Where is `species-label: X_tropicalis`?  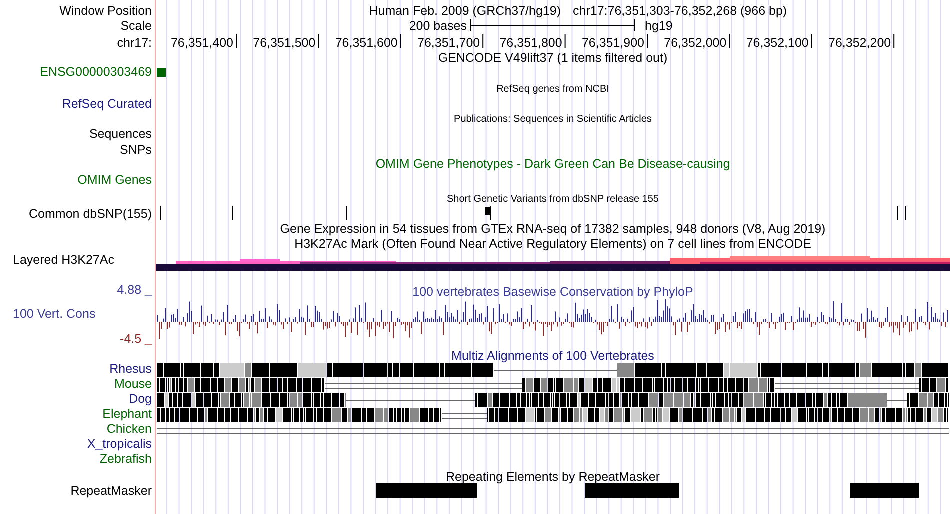 species-label: X_tropicalis is located at coordinates (119, 444).